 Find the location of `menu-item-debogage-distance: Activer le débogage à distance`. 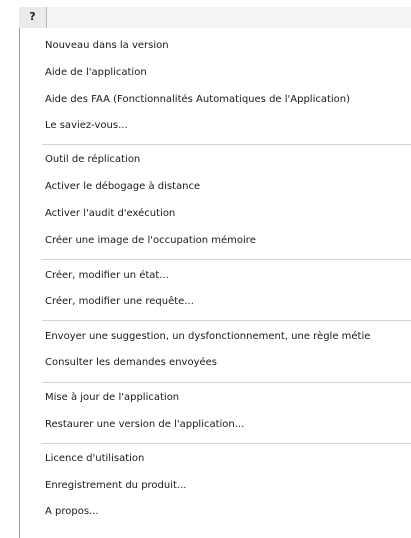

menu-item-debogage-distance: Activer le débogage à distance is located at coordinates (228, 187).